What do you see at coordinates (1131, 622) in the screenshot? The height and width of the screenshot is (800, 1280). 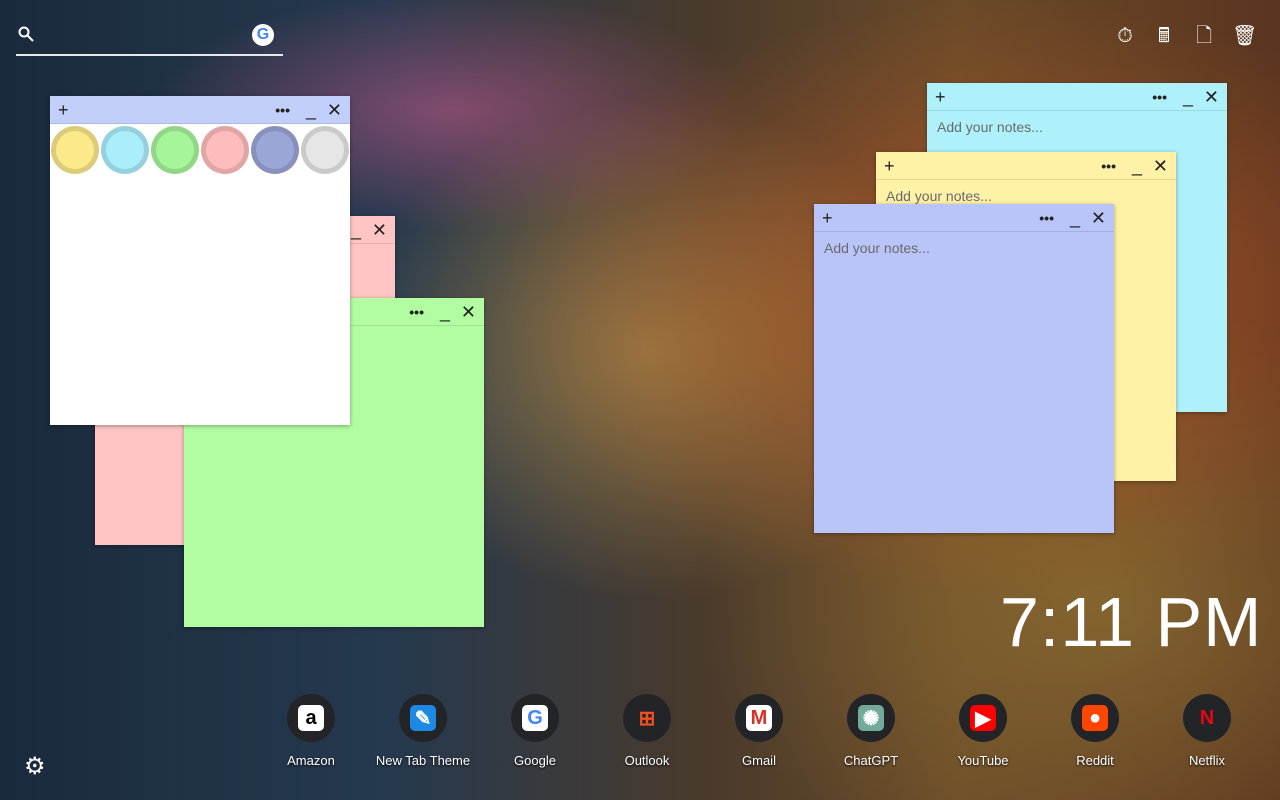 I see `clock: 7:11 PM` at bounding box center [1131, 622].